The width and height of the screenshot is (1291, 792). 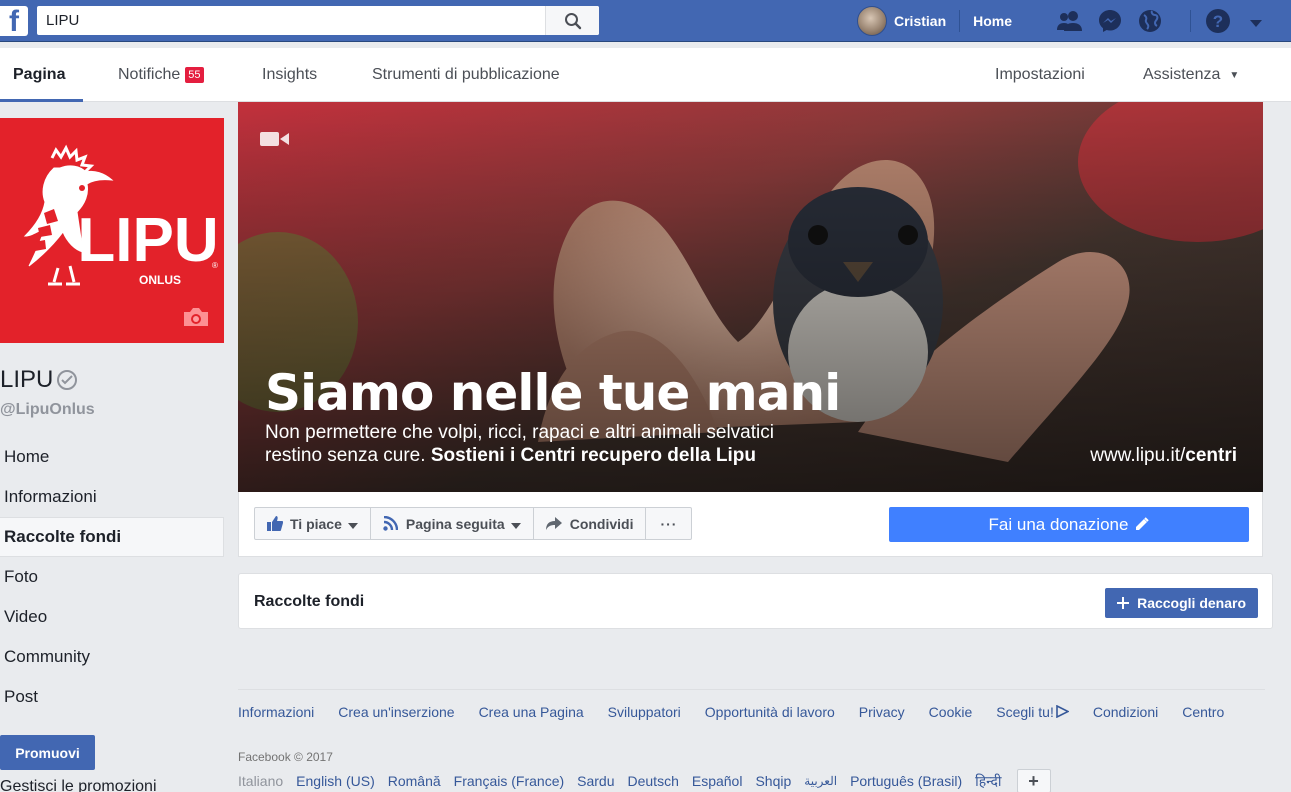 I want to click on nav-item-posts: Post, so click(x=112, y=697).